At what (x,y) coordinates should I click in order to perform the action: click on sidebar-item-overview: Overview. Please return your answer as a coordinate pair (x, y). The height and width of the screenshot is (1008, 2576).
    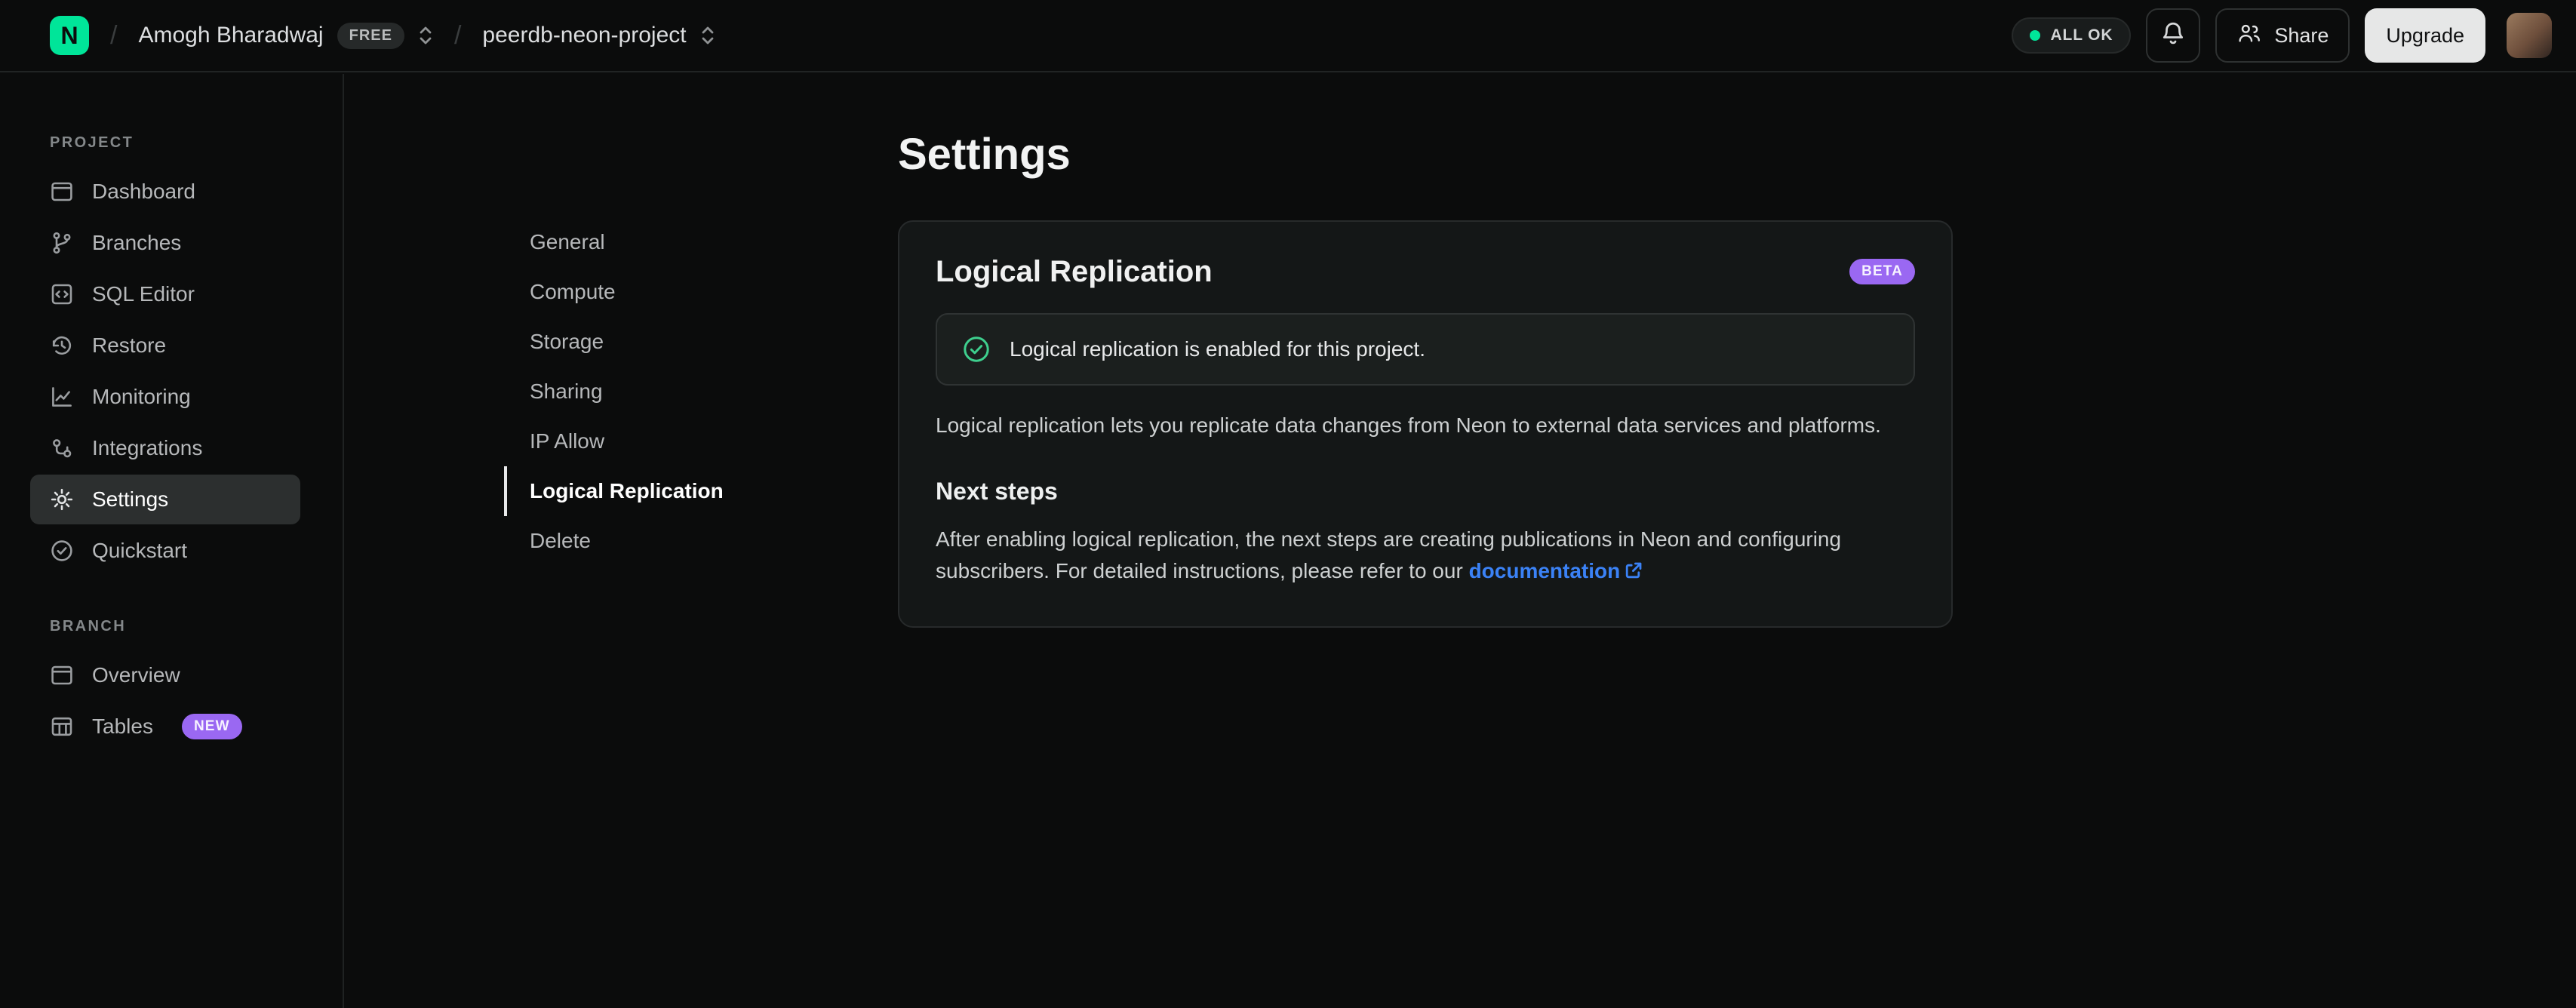
    Looking at the image, I should click on (165, 675).